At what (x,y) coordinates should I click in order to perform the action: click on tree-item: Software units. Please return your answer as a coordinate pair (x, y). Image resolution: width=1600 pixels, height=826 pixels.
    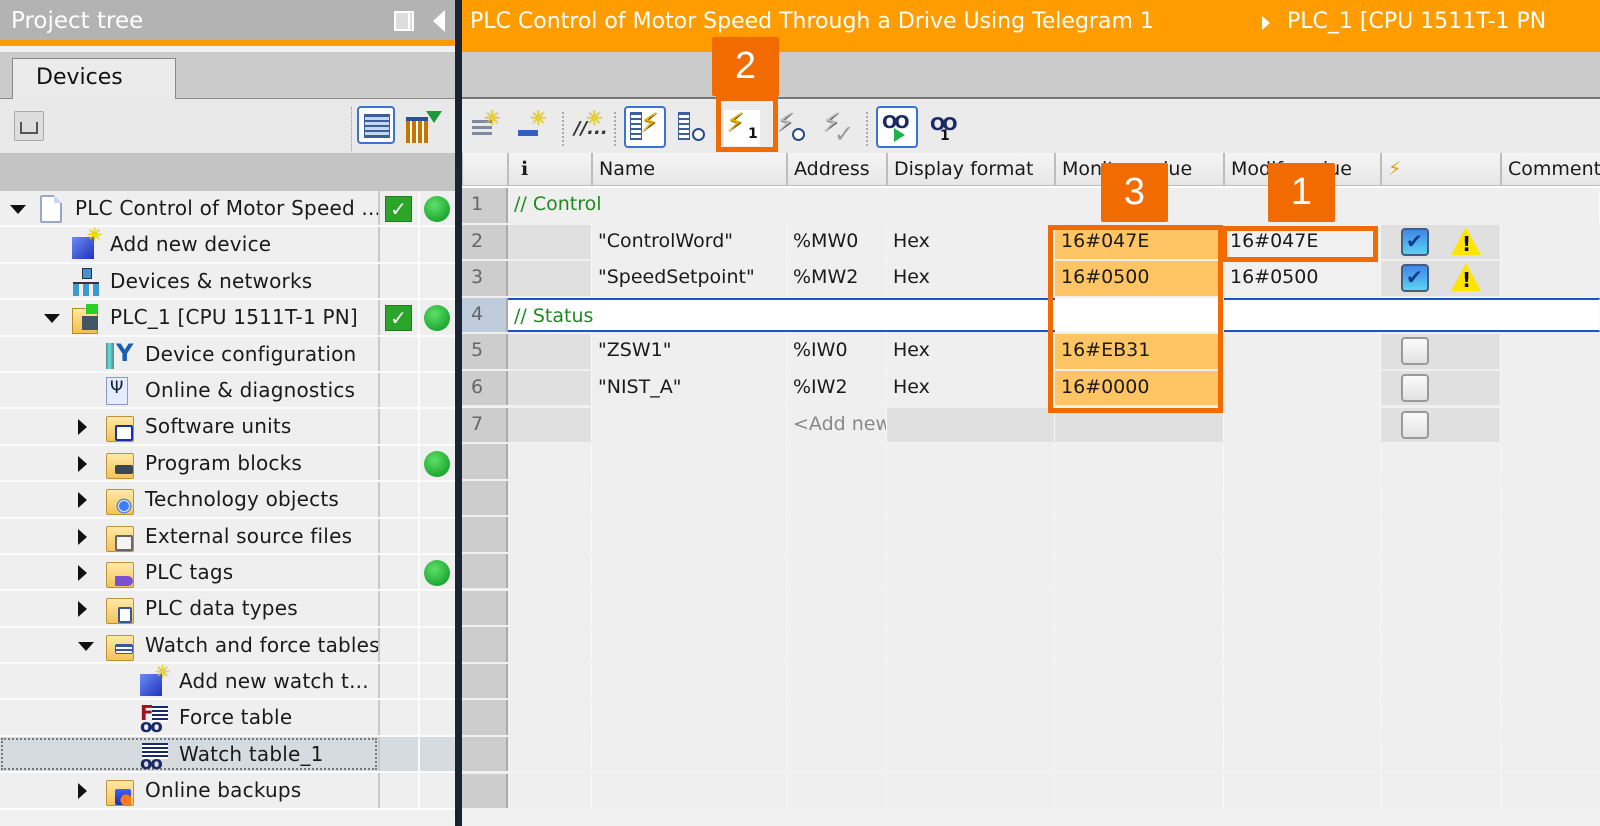
    Looking at the image, I should click on (227, 427).